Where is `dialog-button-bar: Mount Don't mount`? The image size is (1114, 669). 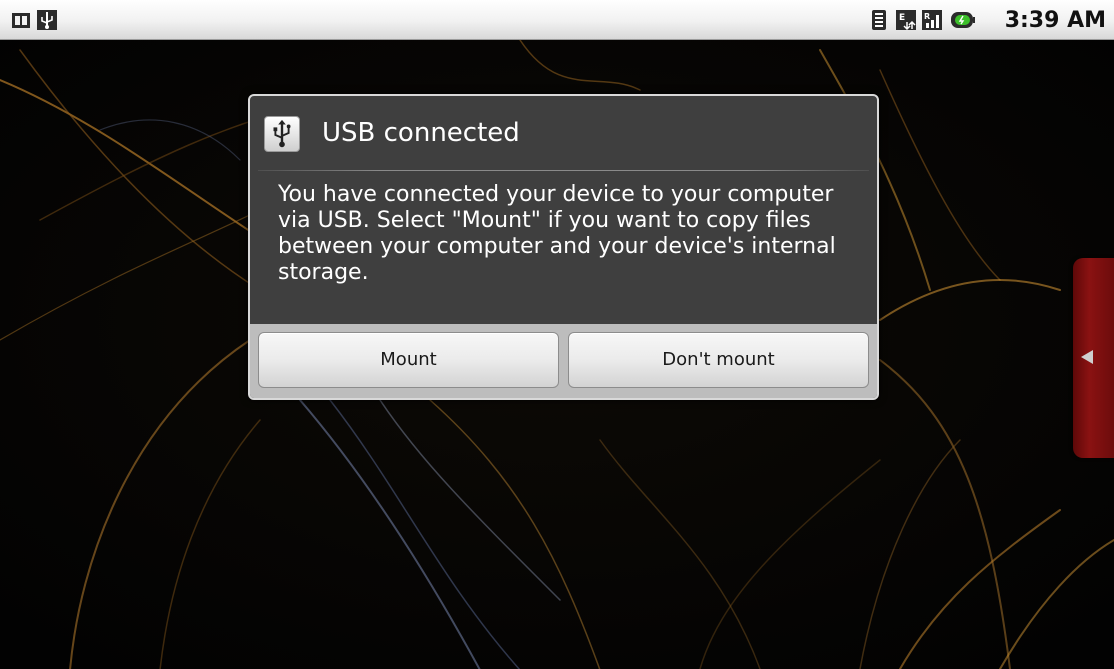 dialog-button-bar: Mount Don't mount is located at coordinates (563, 361).